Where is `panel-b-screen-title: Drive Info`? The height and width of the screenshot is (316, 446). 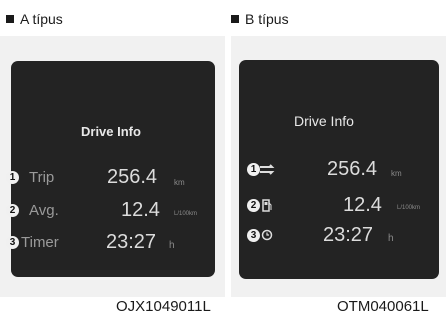
panel-b-screen-title: Drive Info is located at coordinates (324, 121).